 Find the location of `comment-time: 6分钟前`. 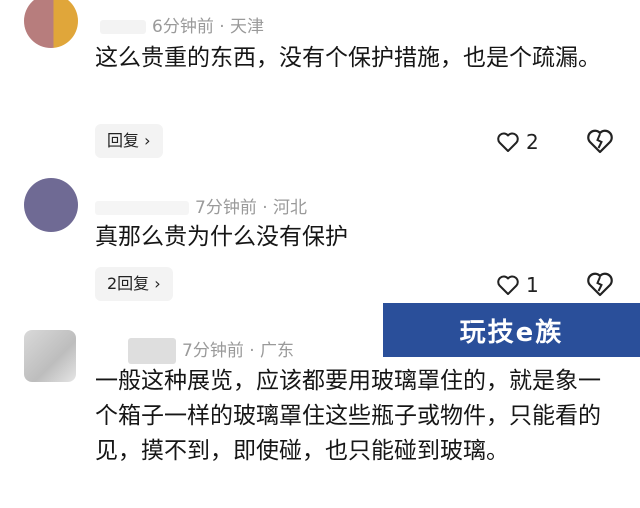

comment-time: 6分钟前 is located at coordinates (183, 27).